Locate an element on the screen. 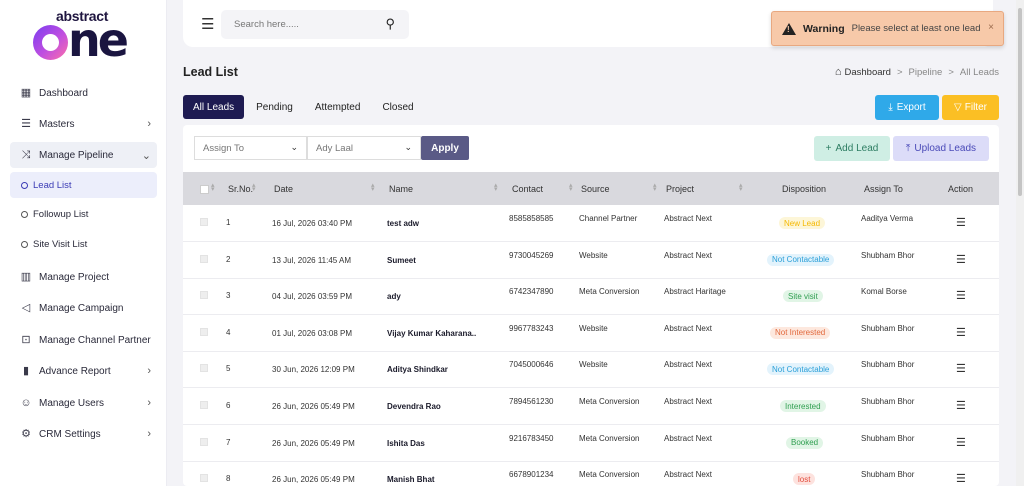  column-header-project: Project is located at coordinates (680, 189).